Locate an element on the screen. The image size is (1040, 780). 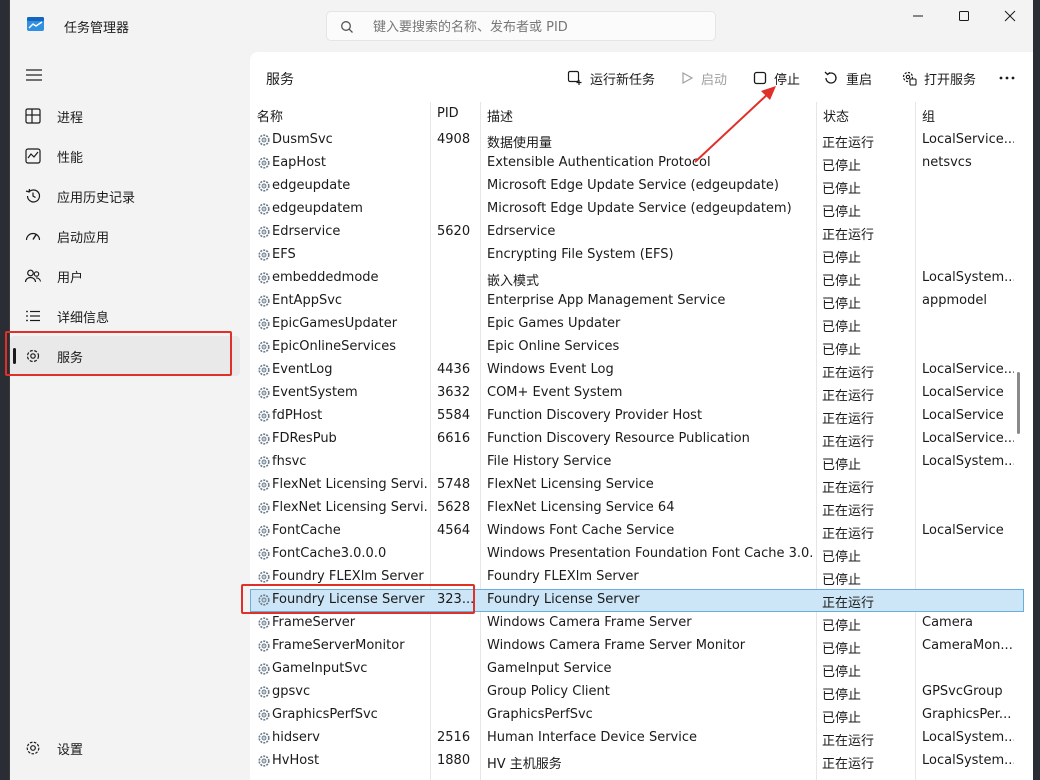
cell-group: netsvcs is located at coordinates (947, 162).